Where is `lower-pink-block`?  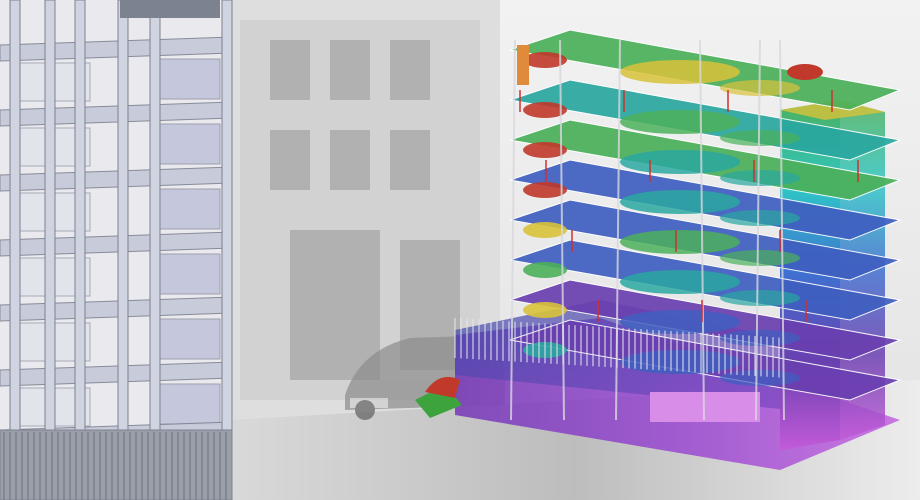 lower-pink-block is located at coordinates (705, 407).